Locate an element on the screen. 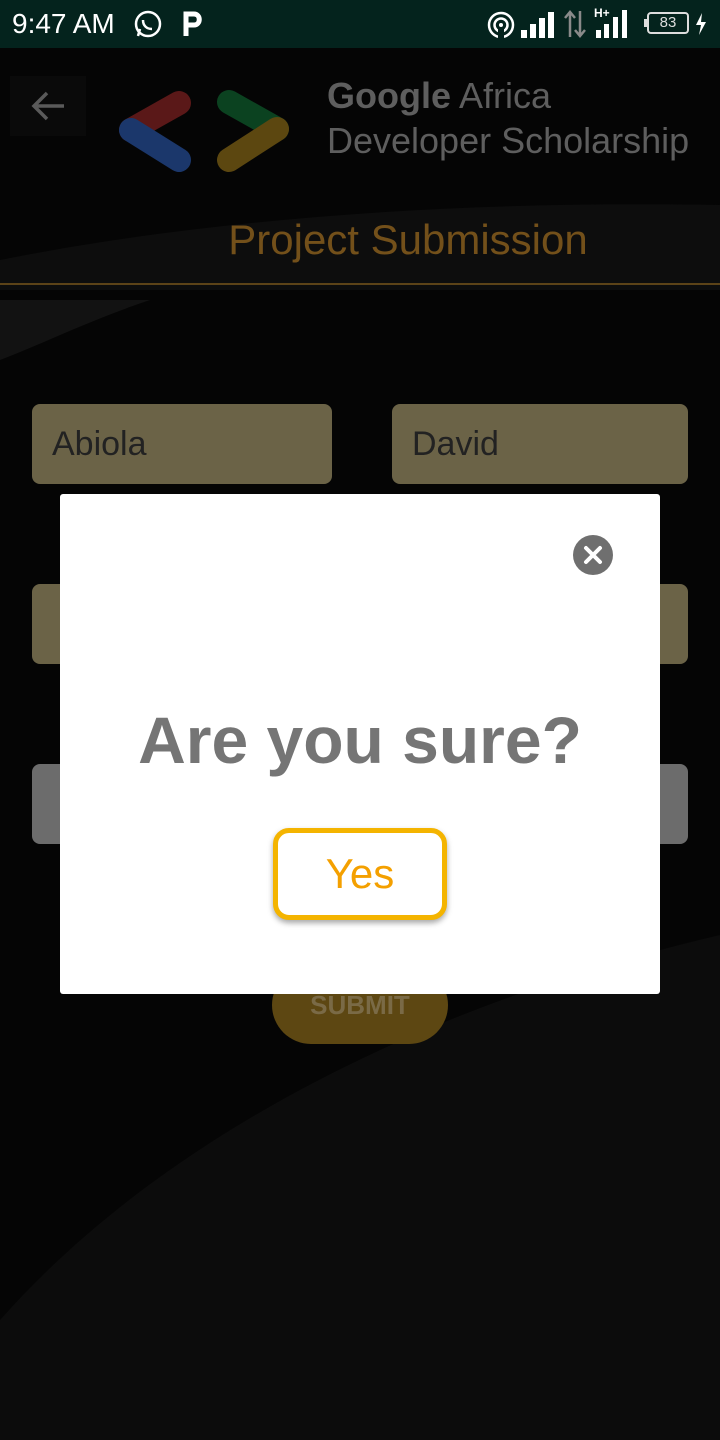 Image resolution: width=720 pixels, height=1440 pixels. arrow-left-icon is located at coordinates (47, 106).